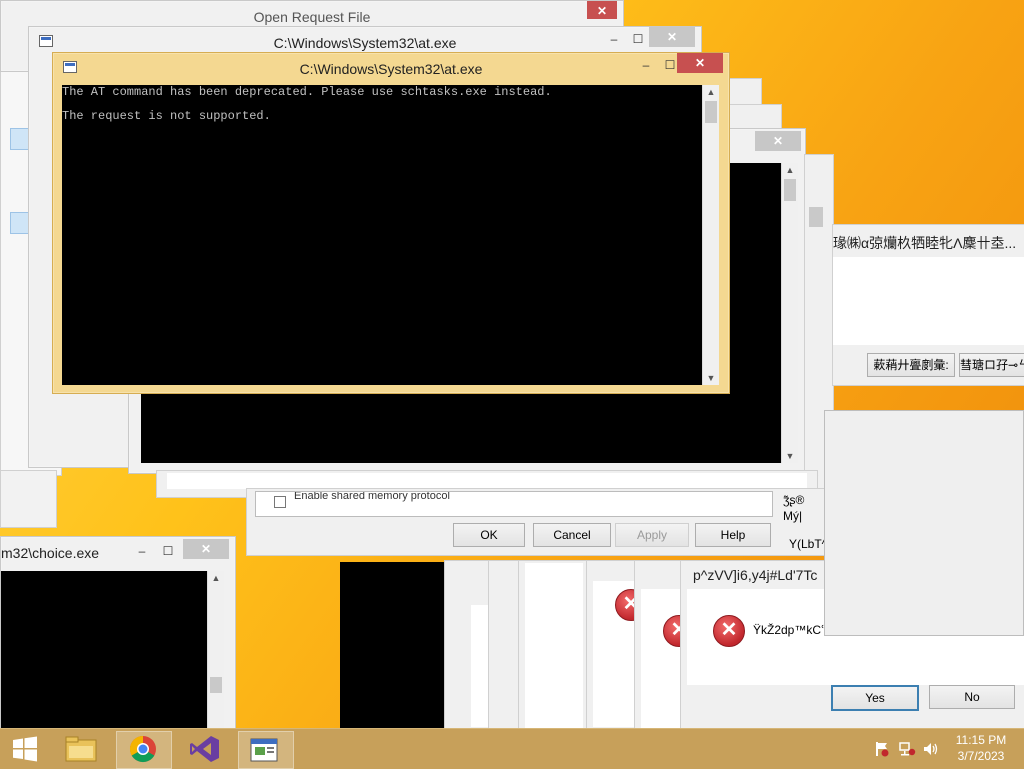 The width and height of the screenshot is (1024, 769). I want to click on clock-time: 11:15 PM, so click(981, 740).